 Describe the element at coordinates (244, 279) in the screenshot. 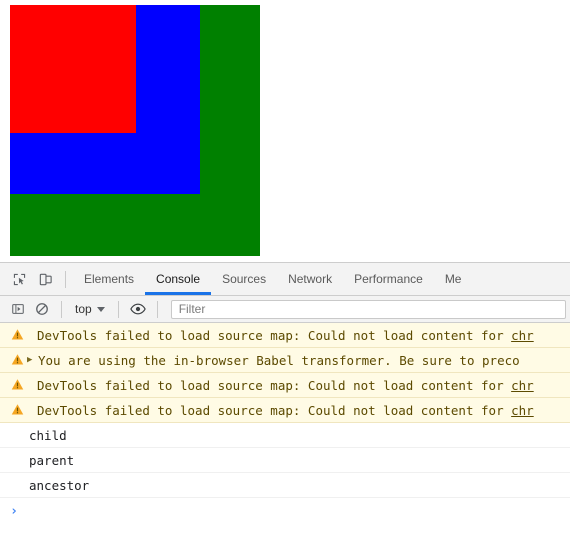

I see `tab-sources: Sources` at that location.